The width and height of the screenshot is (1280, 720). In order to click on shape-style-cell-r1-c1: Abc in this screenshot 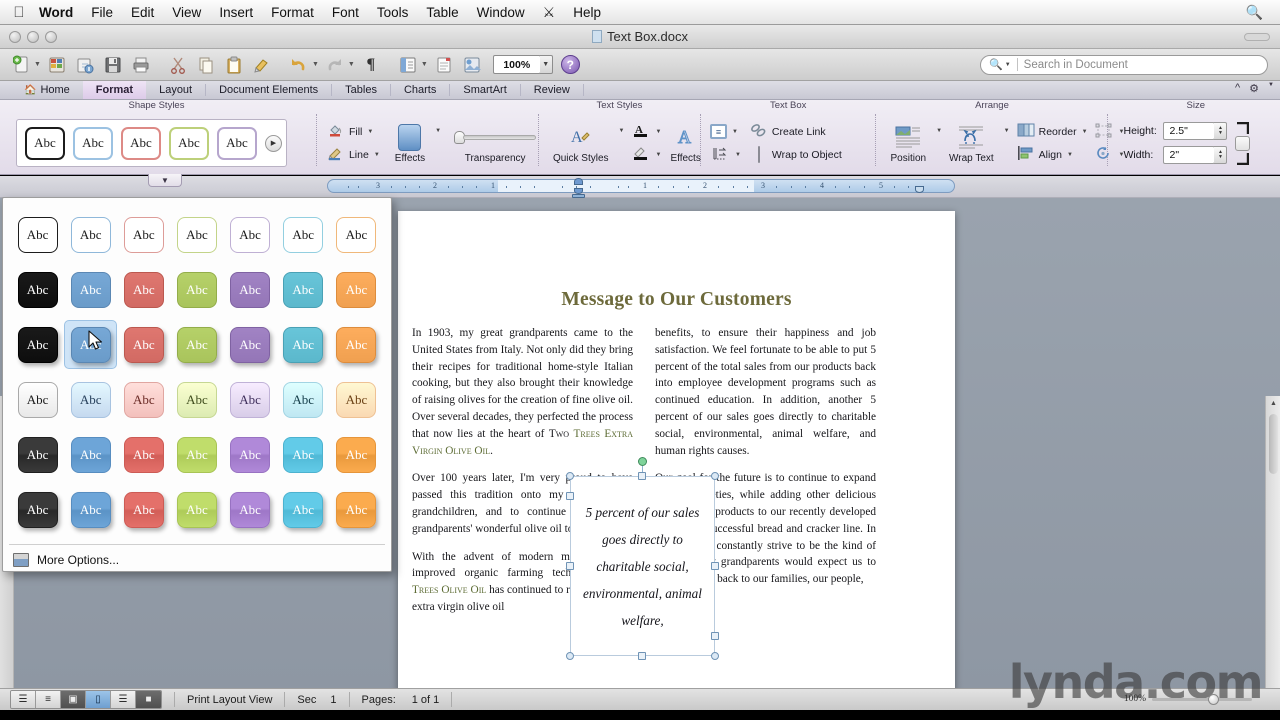, I will do `click(37, 234)`.